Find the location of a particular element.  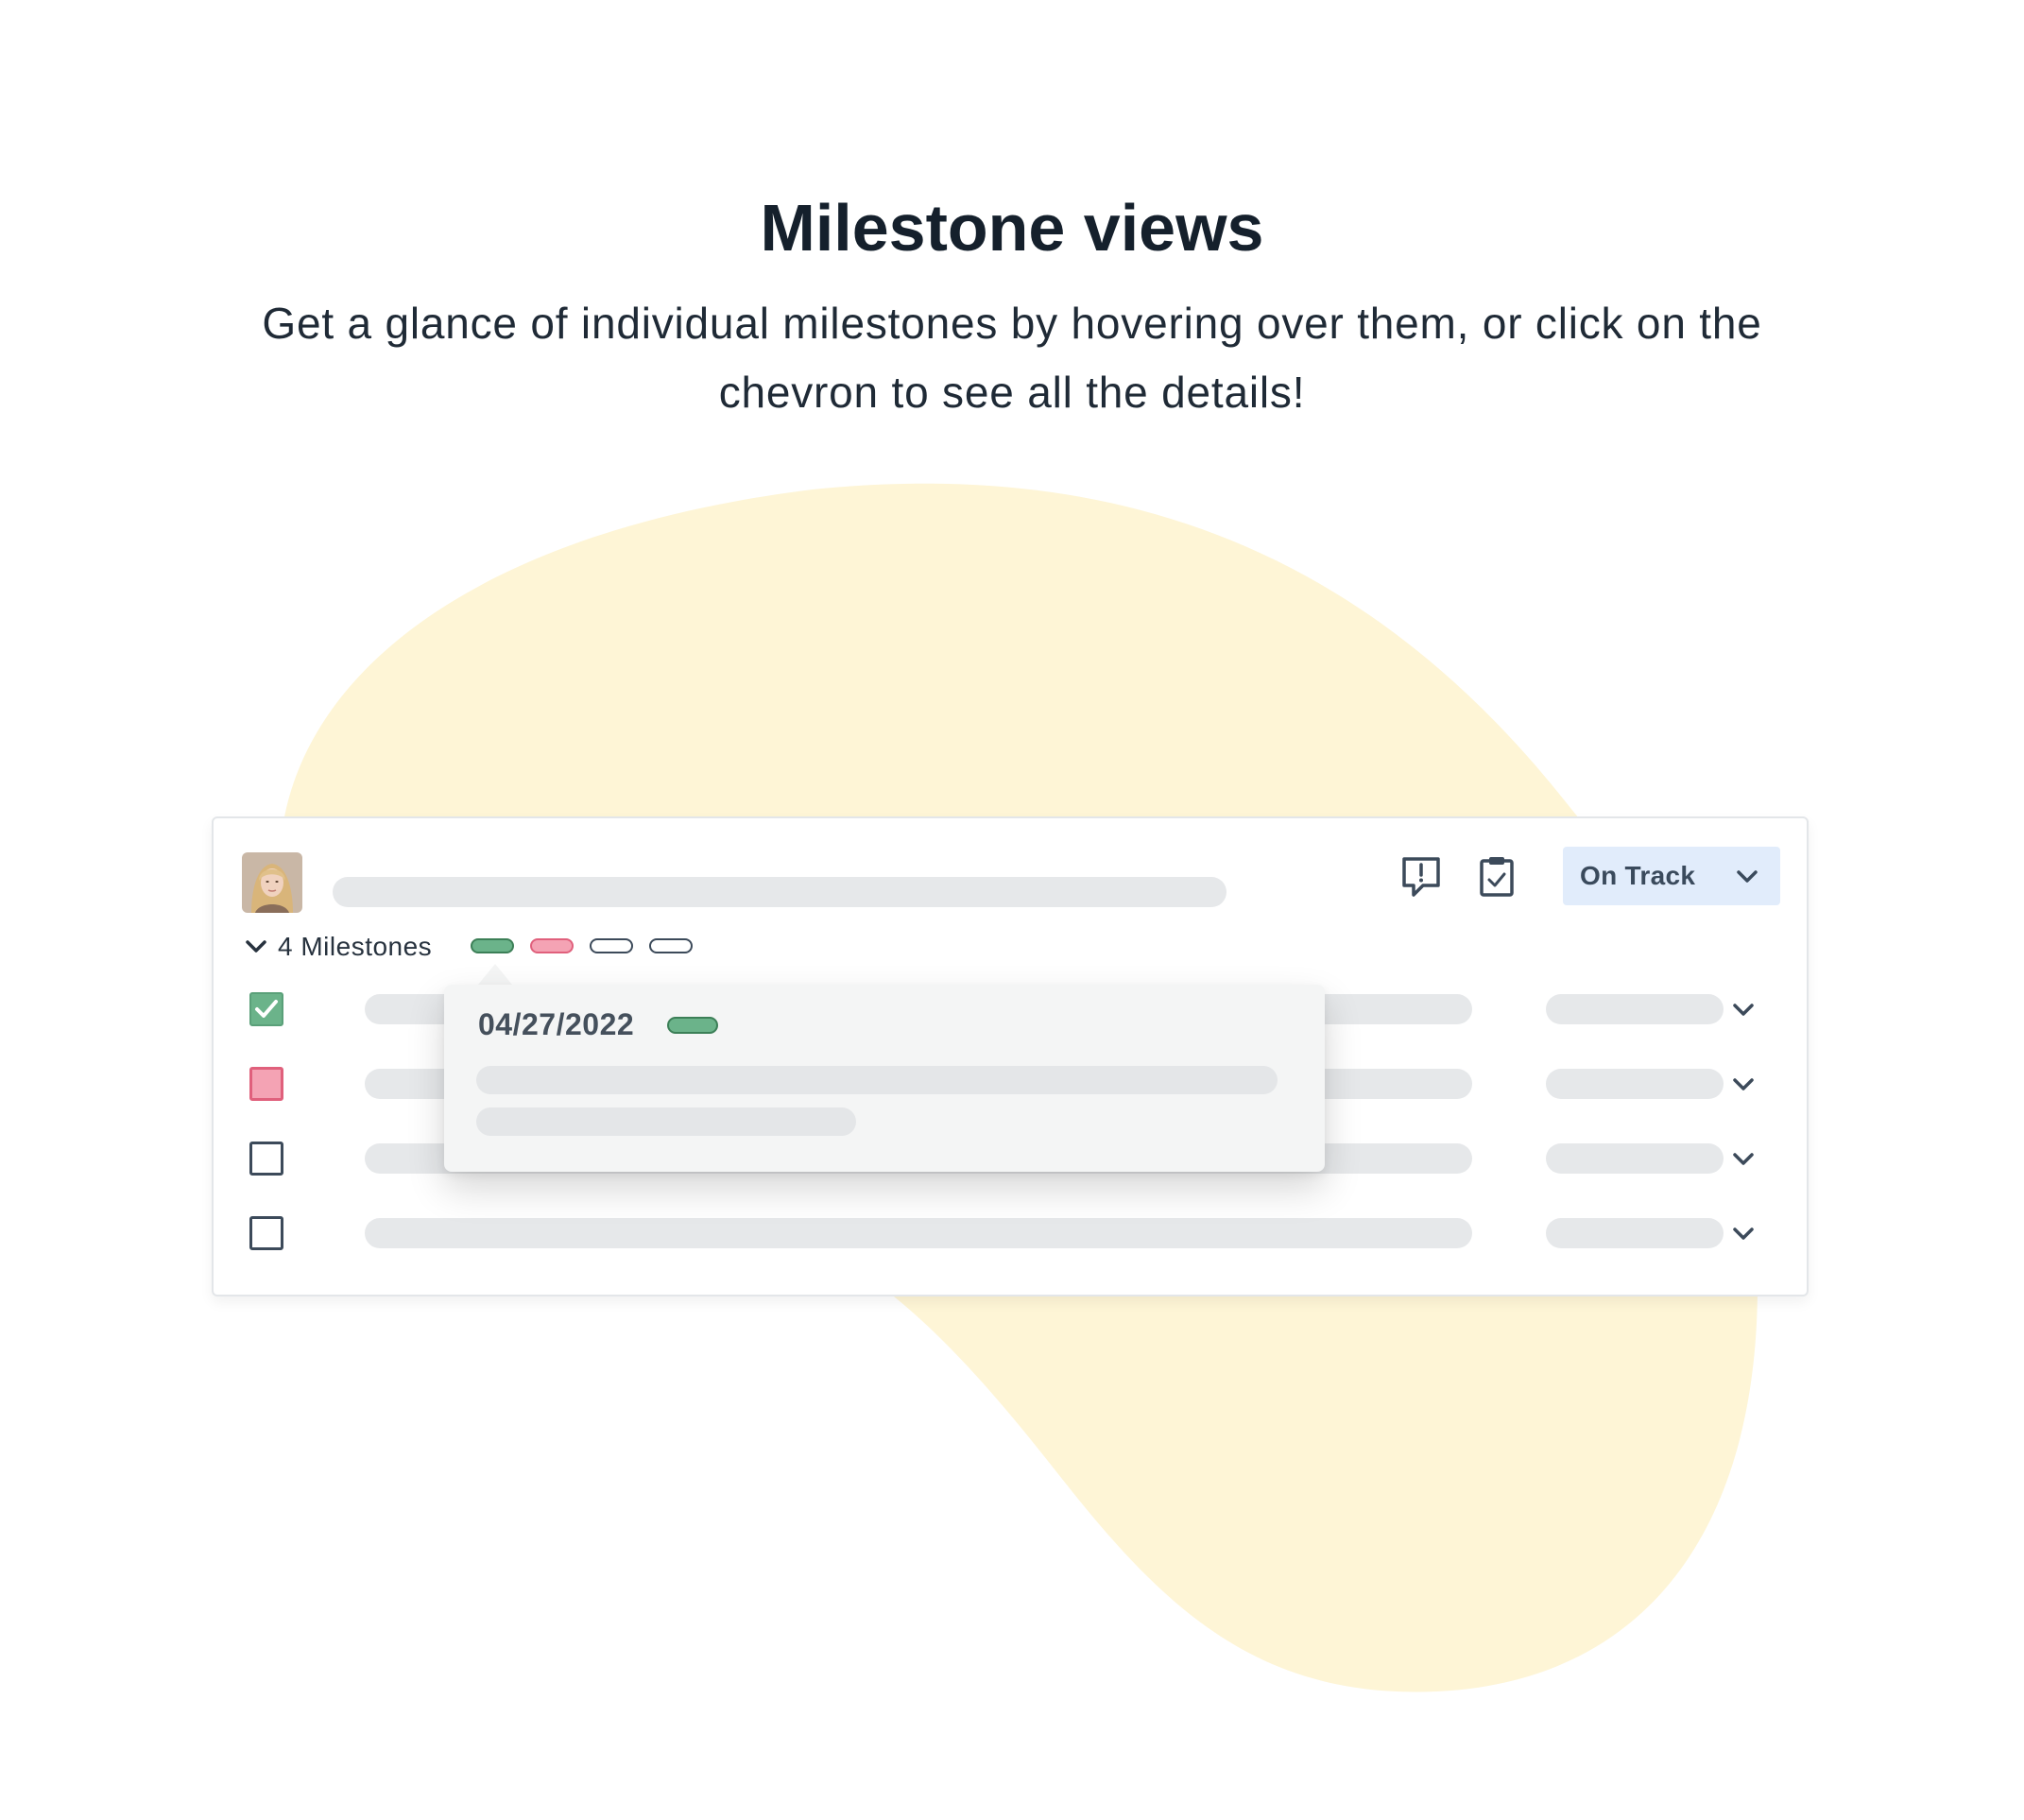

tooltip-date: 04/27/2022 is located at coordinates (556, 1024).